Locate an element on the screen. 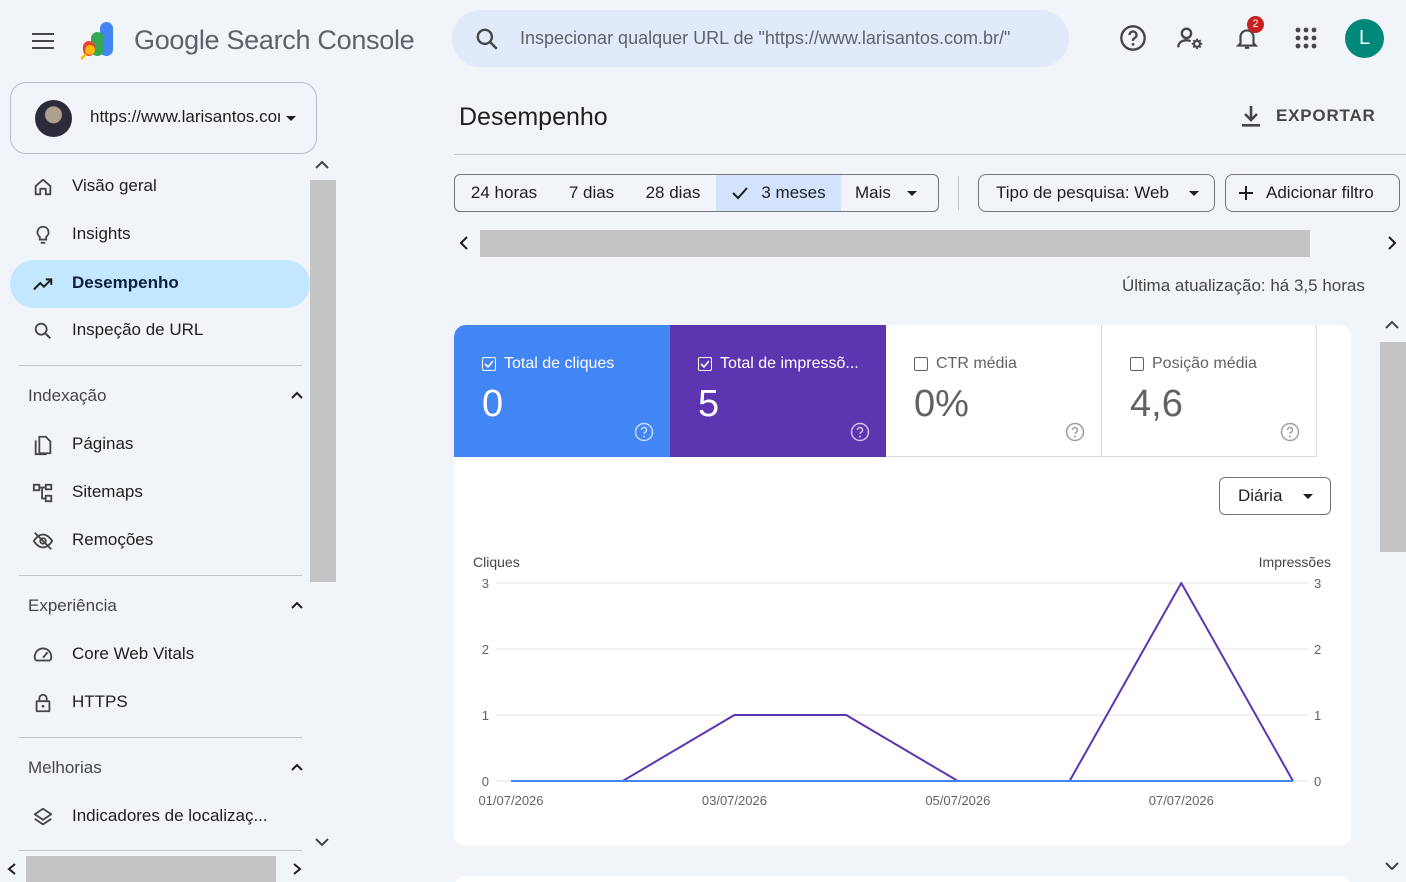 This screenshot has height=882, width=1406. property-selector: https://www.larisantos.com.br/ is located at coordinates (163, 118).